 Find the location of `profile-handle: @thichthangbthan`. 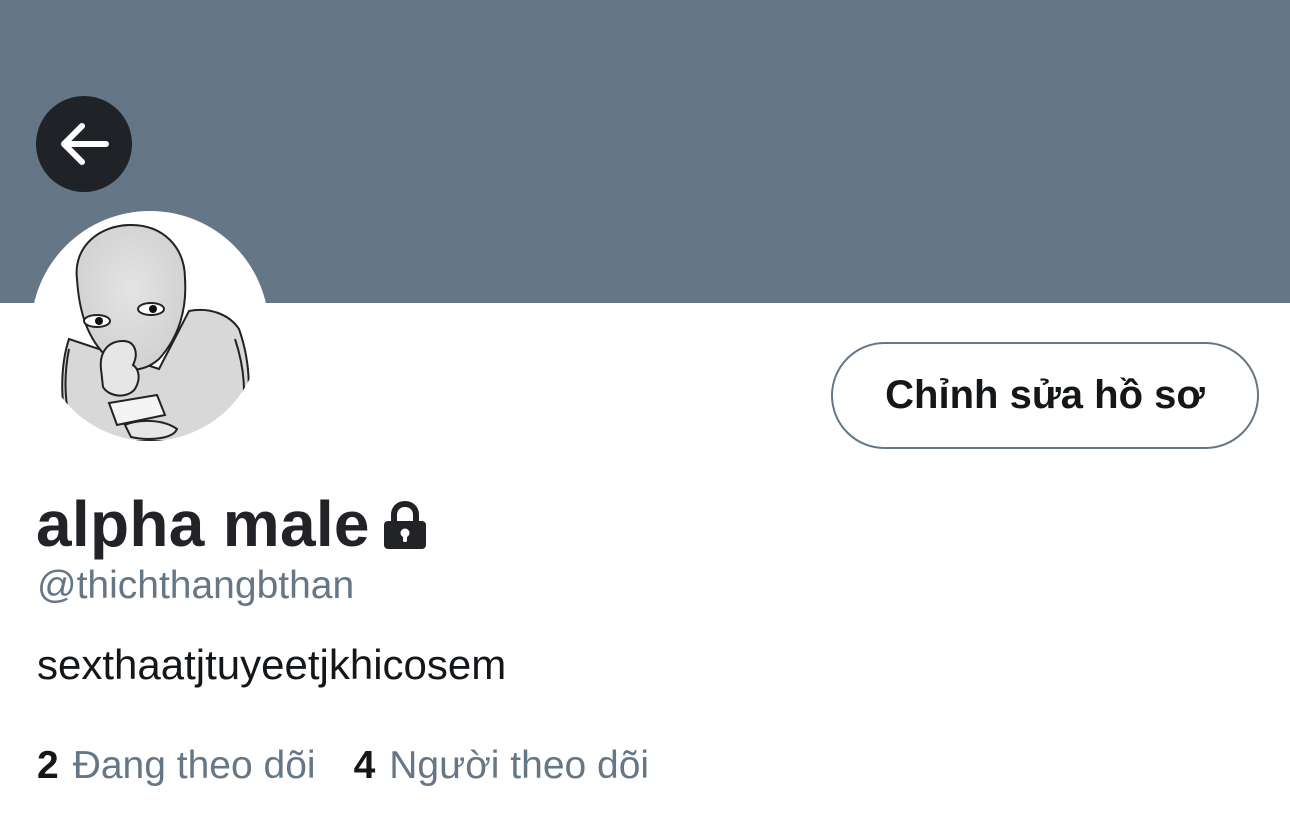

profile-handle: @thichthangbthan is located at coordinates (196, 585).